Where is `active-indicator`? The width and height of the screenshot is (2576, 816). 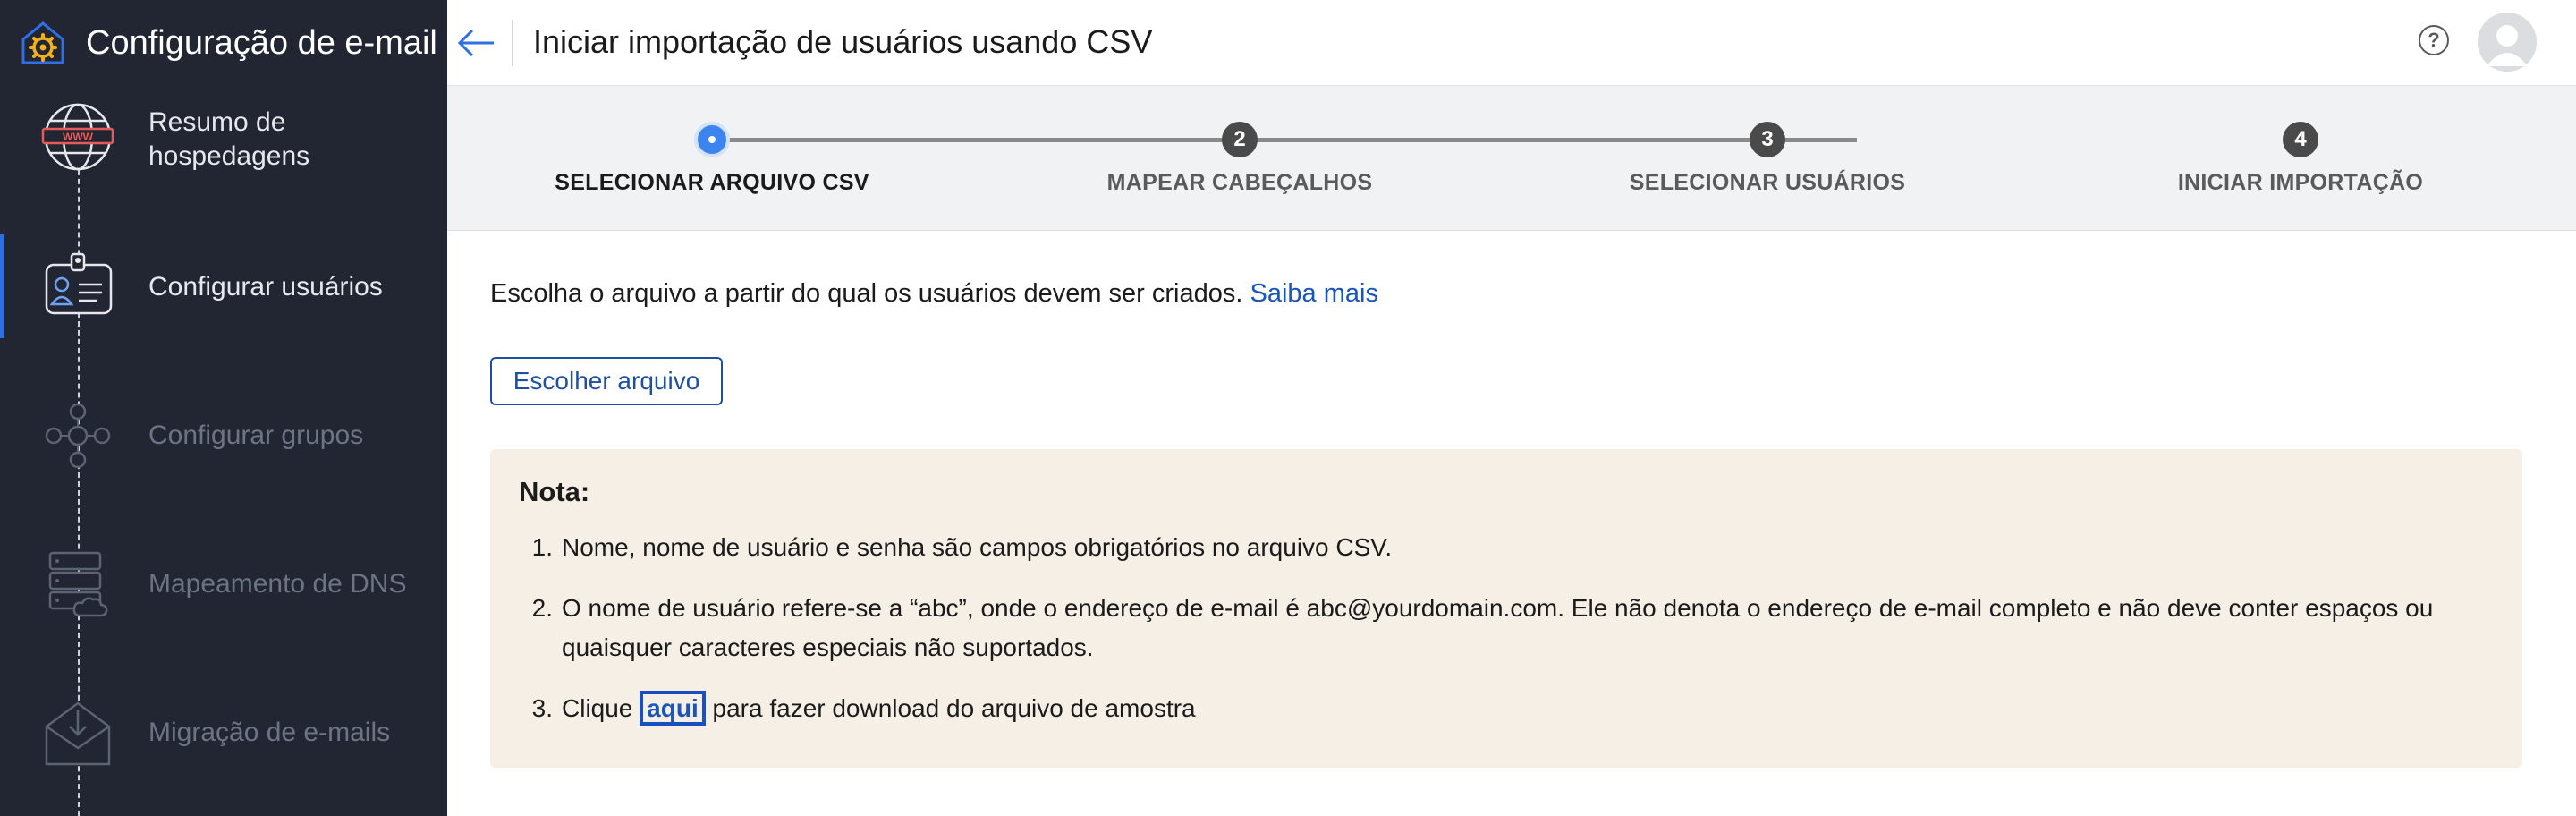
active-indicator is located at coordinates (2, 286).